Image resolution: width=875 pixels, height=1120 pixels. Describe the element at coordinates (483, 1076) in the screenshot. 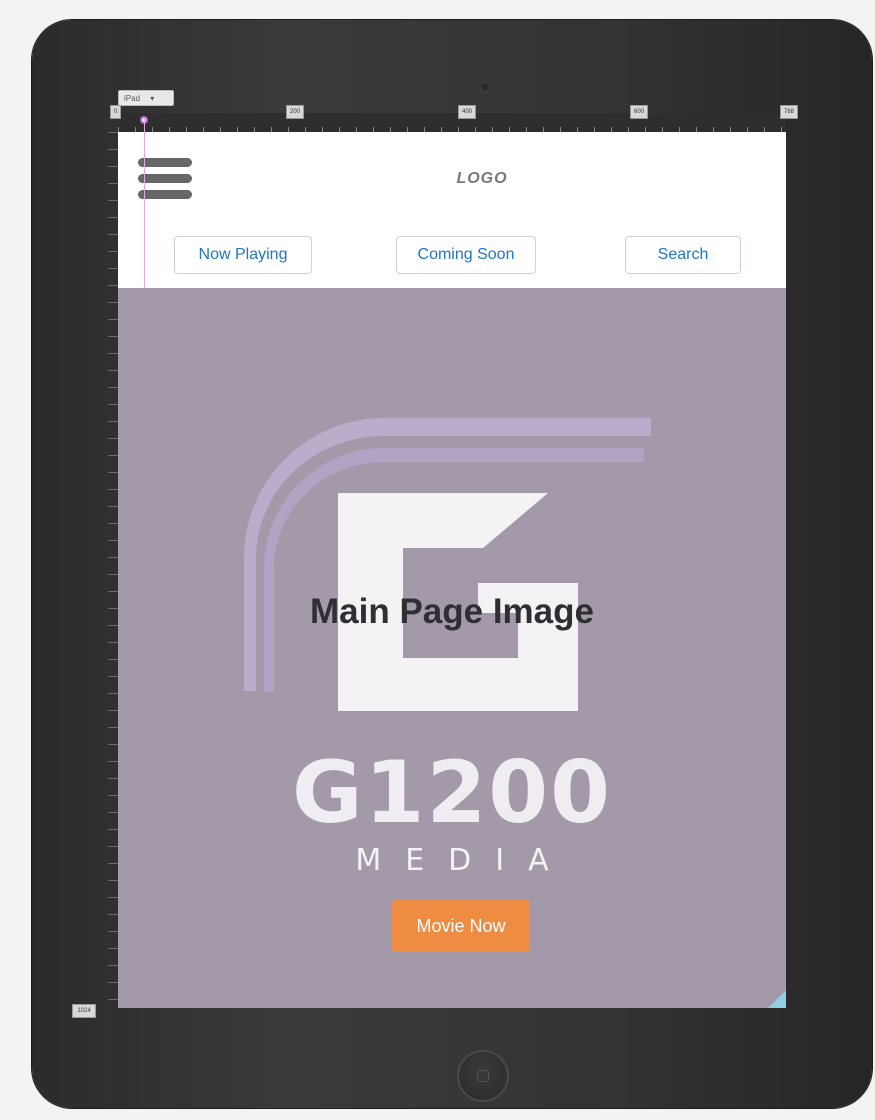

I see `home-button-icon` at that location.